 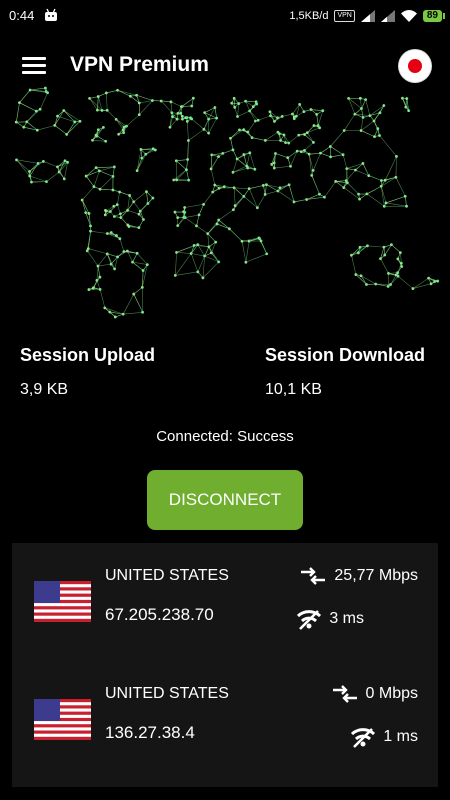 What do you see at coordinates (344, 16) in the screenshot?
I see `vpn-status-icon: VPN` at bounding box center [344, 16].